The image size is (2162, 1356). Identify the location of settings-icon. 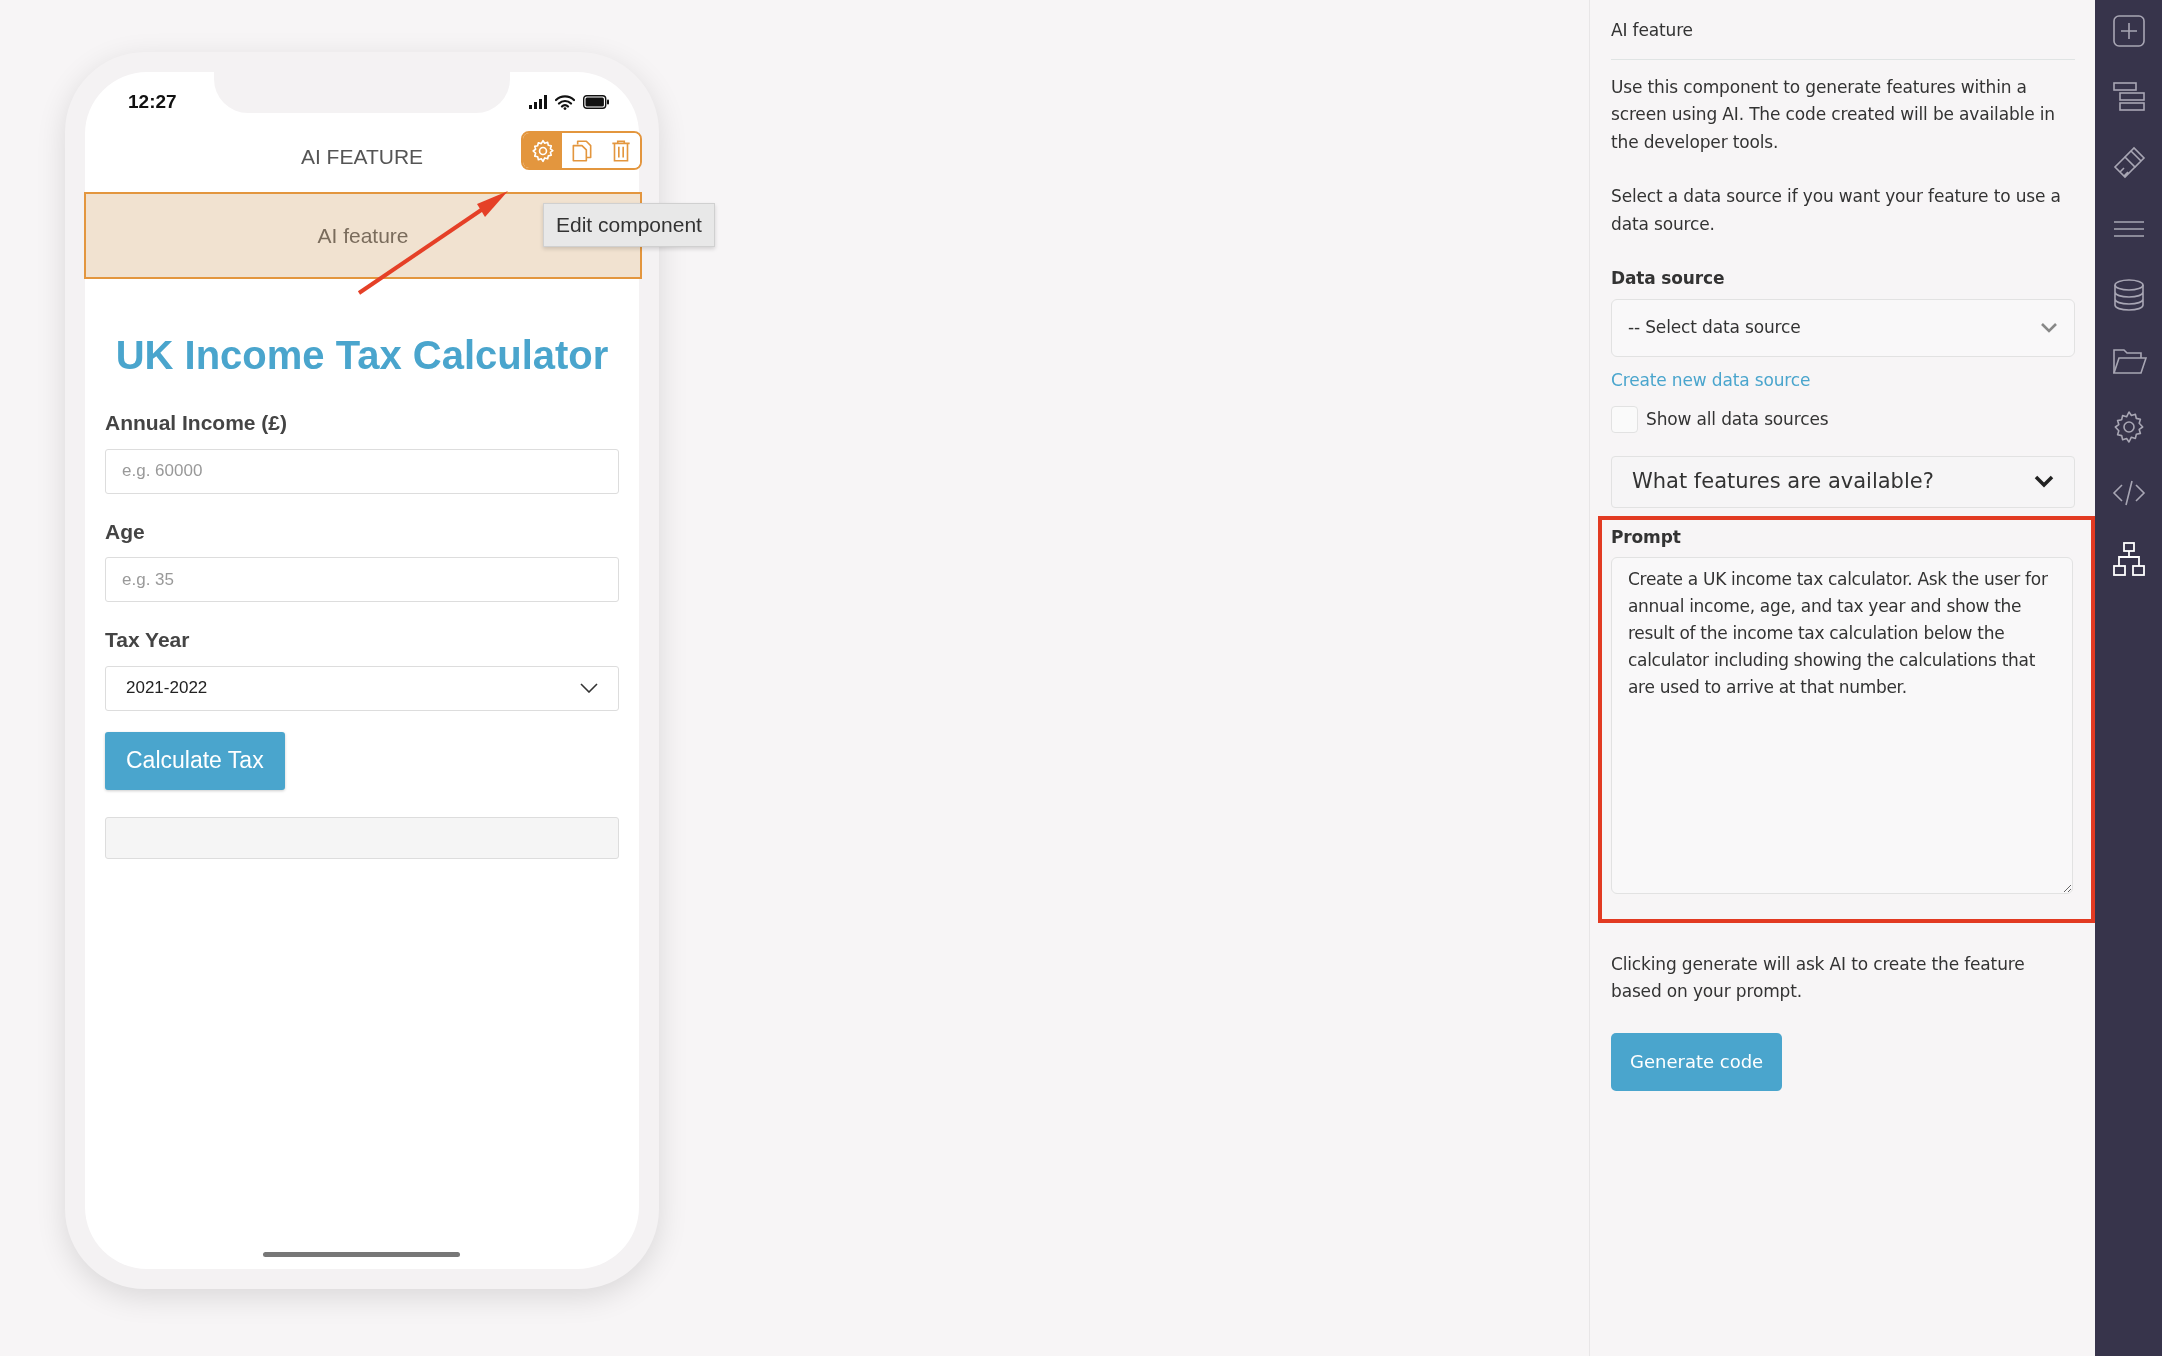
(542, 150).